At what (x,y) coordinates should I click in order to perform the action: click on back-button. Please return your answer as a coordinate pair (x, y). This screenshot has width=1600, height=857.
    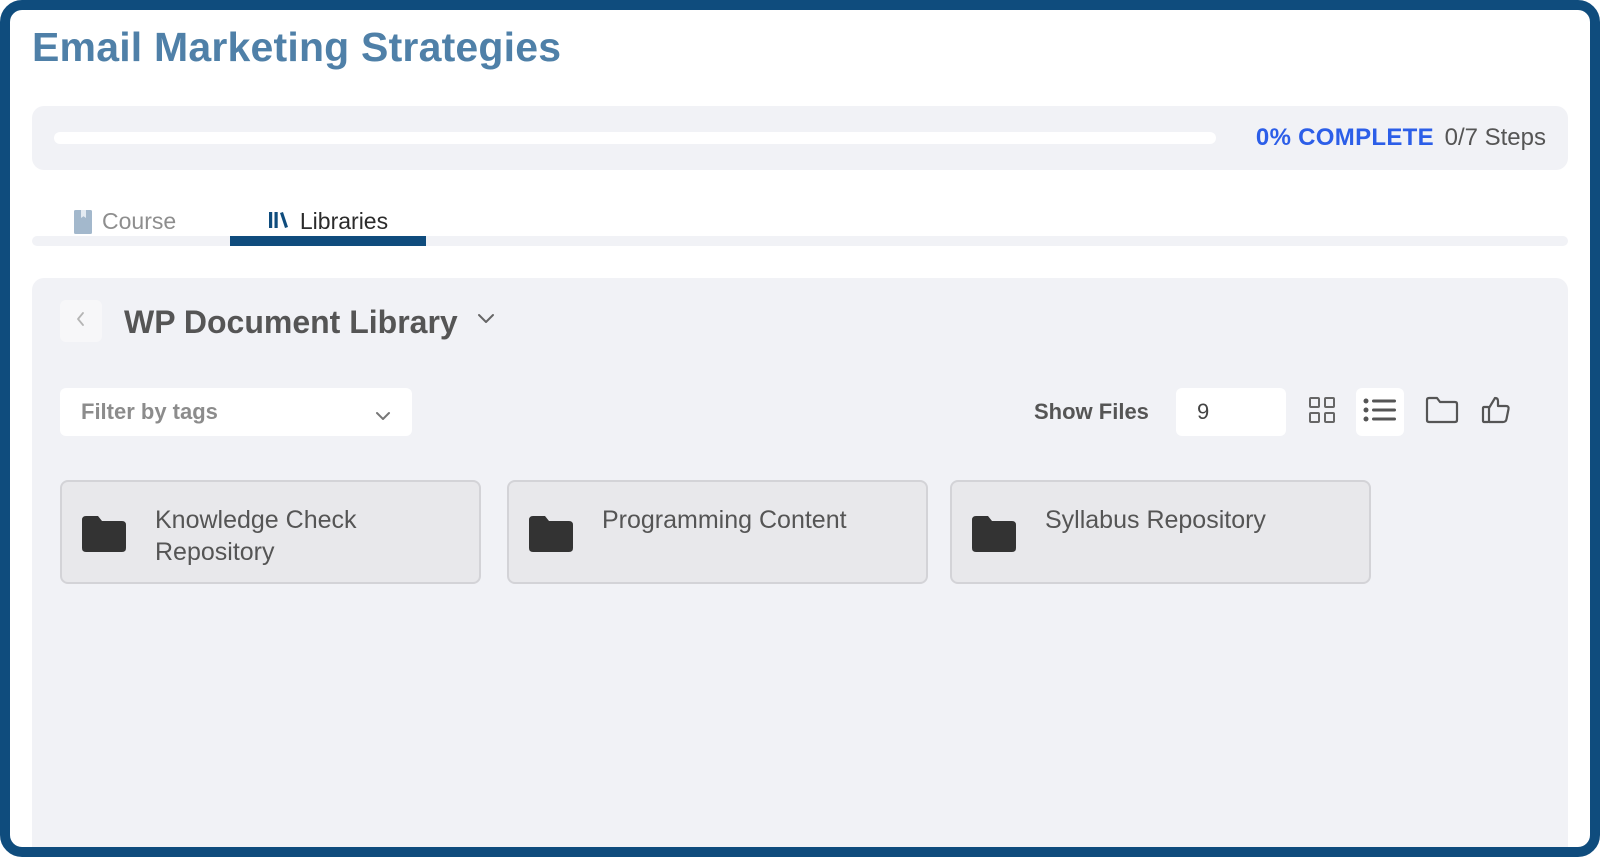
    Looking at the image, I should click on (81, 321).